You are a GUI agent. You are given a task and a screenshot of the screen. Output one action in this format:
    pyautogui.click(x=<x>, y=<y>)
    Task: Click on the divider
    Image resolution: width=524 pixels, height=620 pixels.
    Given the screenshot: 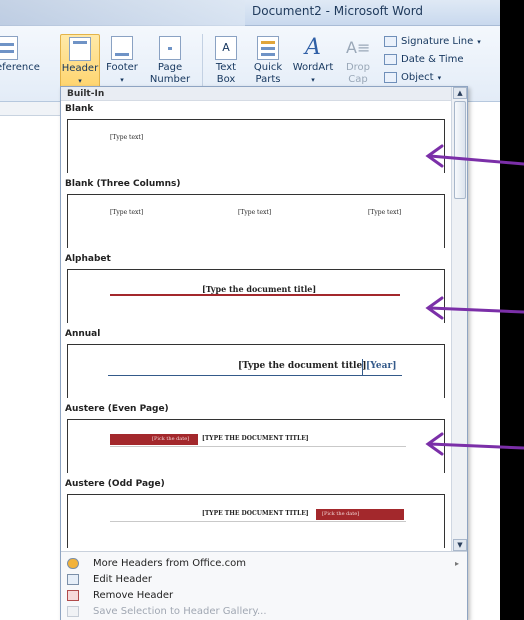 What is the action you would take?
    pyautogui.click(x=362, y=367)
    